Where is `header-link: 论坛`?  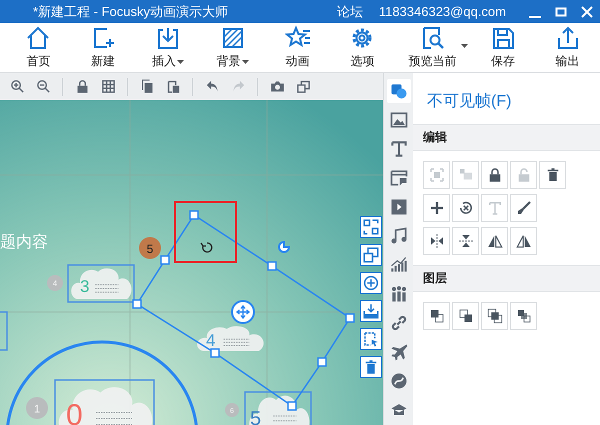 header-link: 论坛 is located at coordinates (349, 11).